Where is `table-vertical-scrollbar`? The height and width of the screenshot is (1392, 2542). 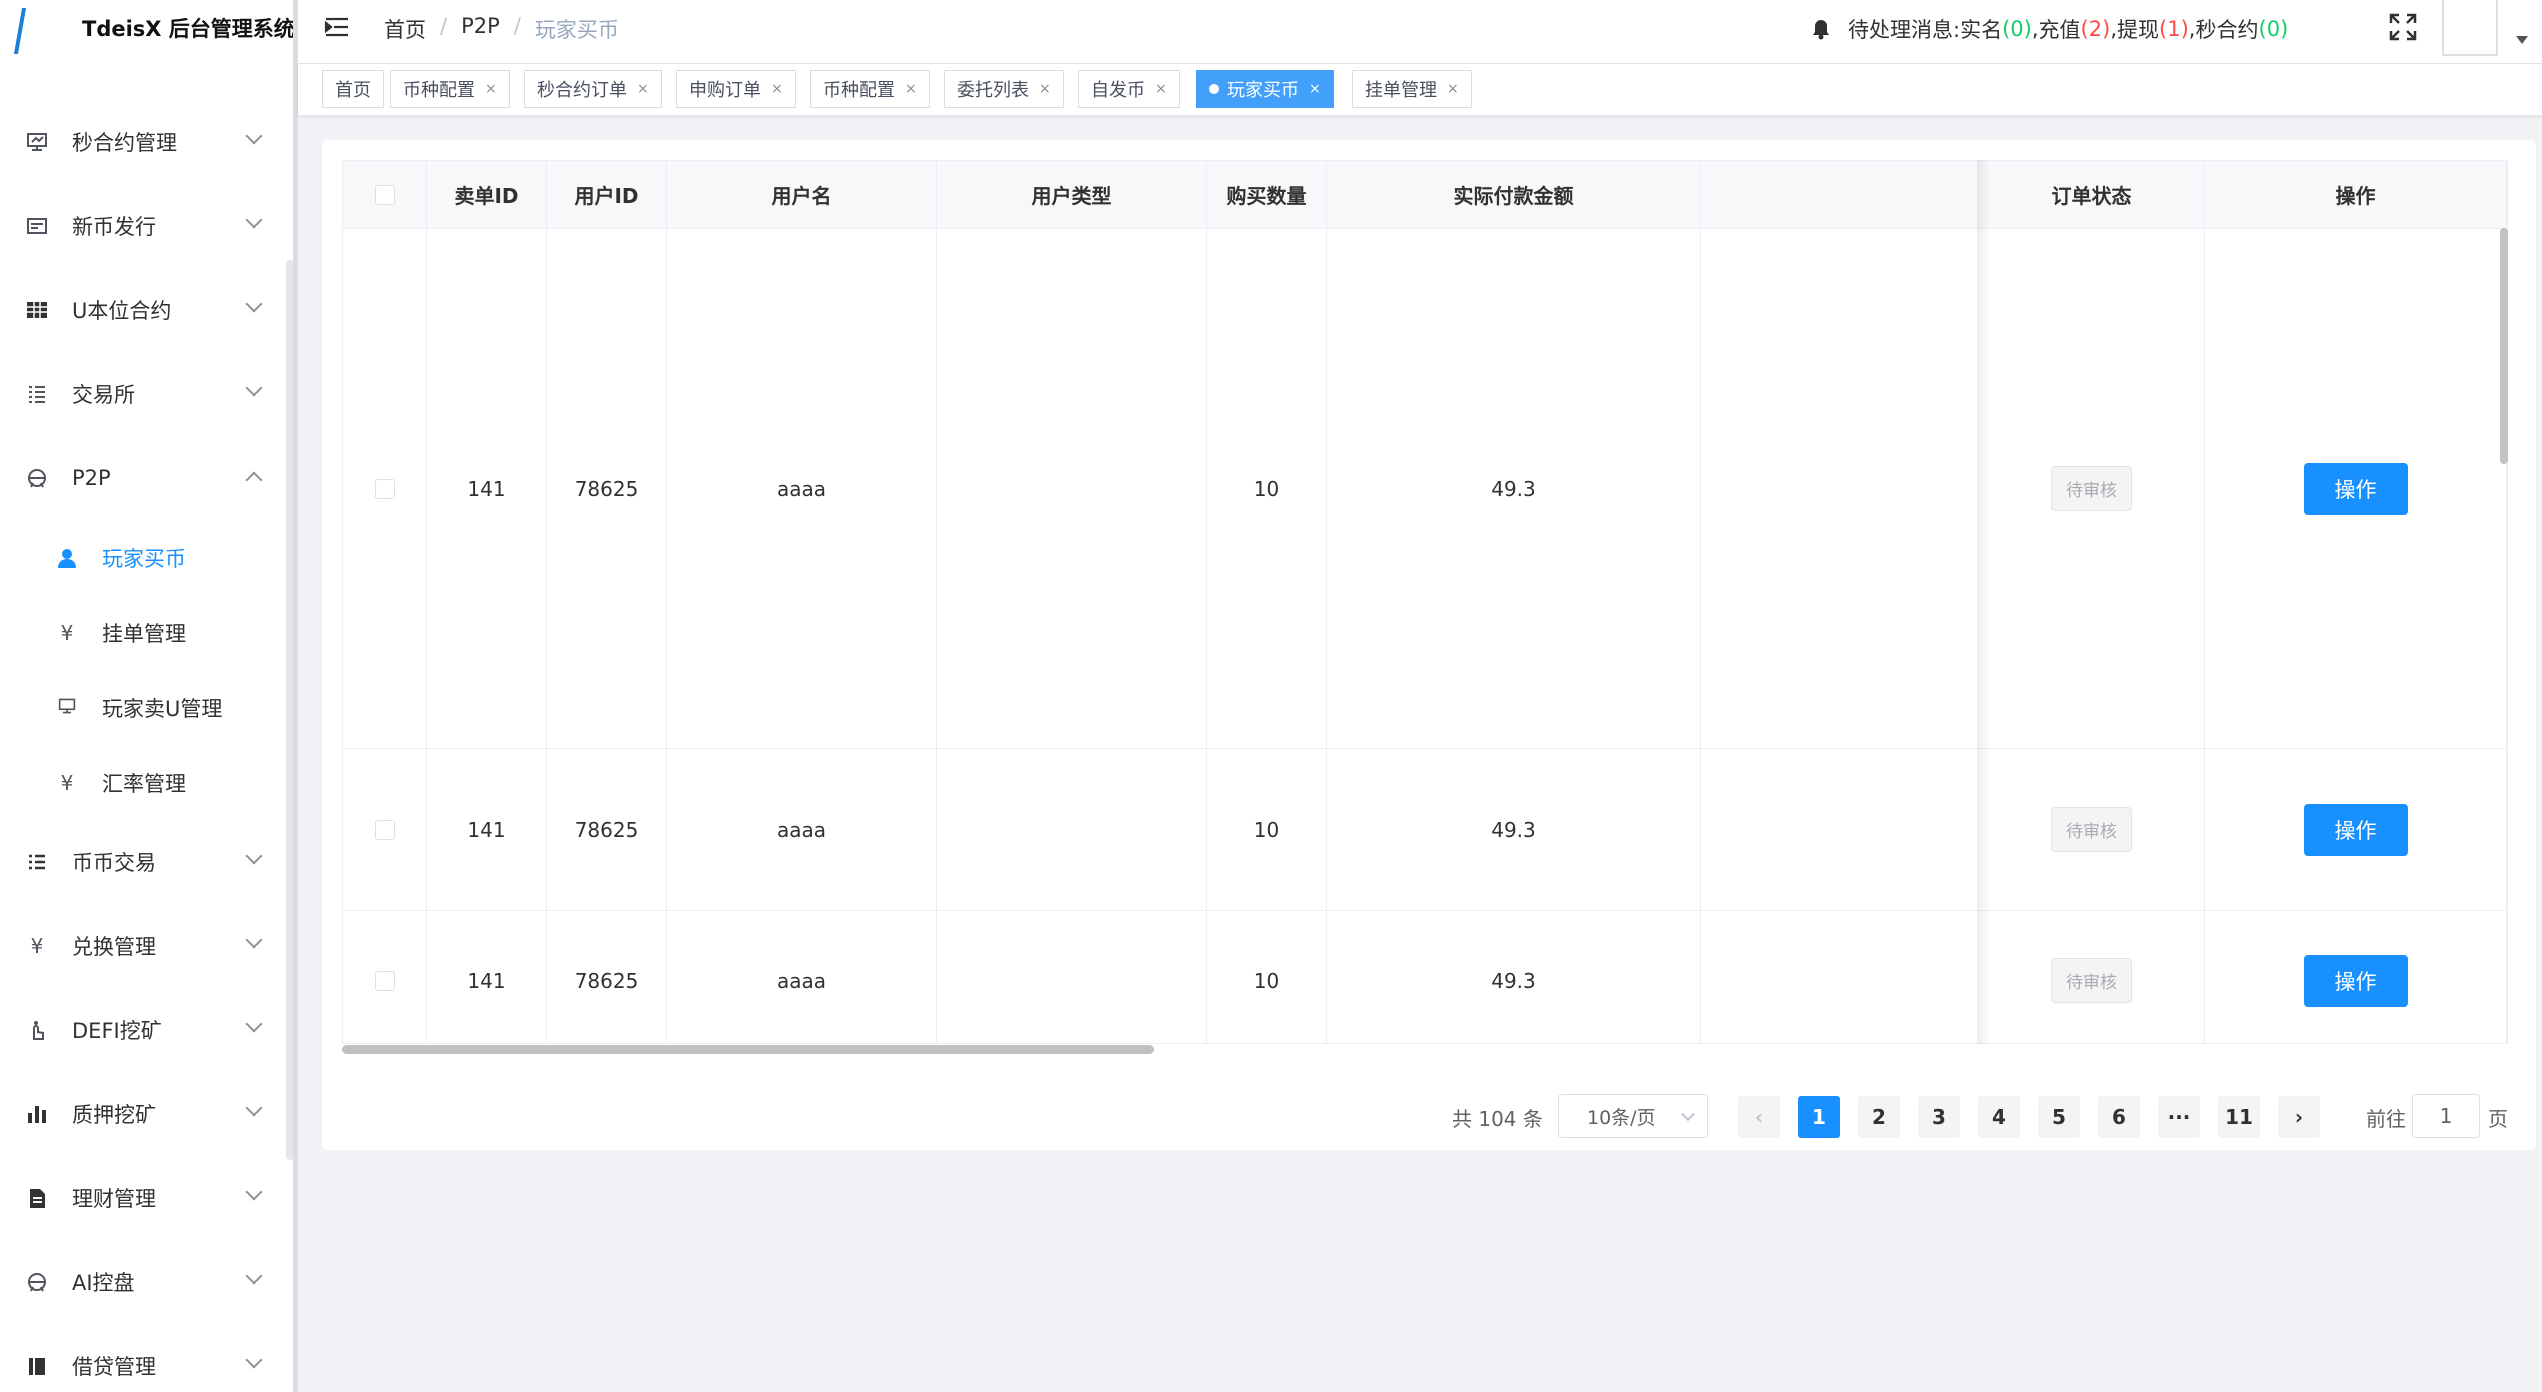 table-vertical-scrollbar is located at coordinates (2504, 346).